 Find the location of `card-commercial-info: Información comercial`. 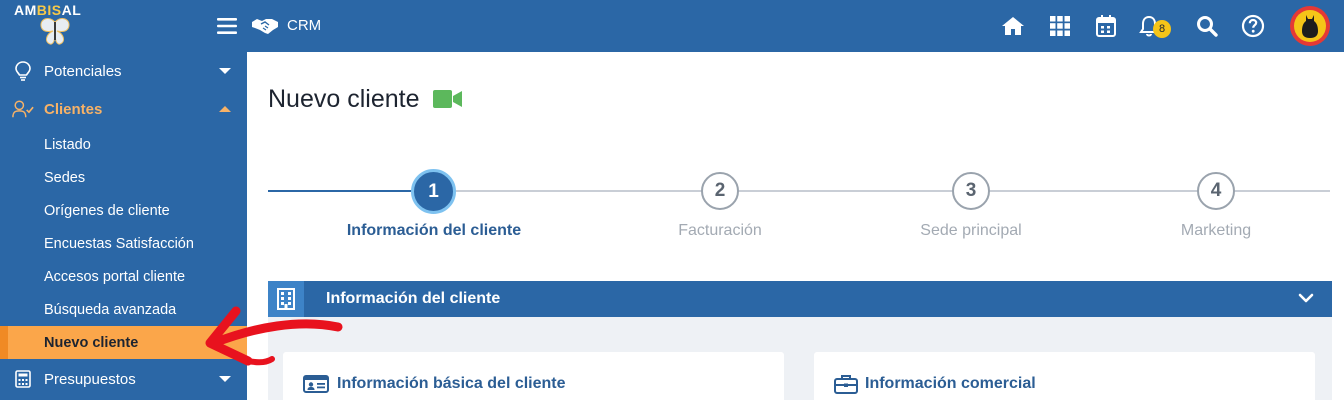

card-commercial-info: Información comercial is located at coordinates (1064, 376).